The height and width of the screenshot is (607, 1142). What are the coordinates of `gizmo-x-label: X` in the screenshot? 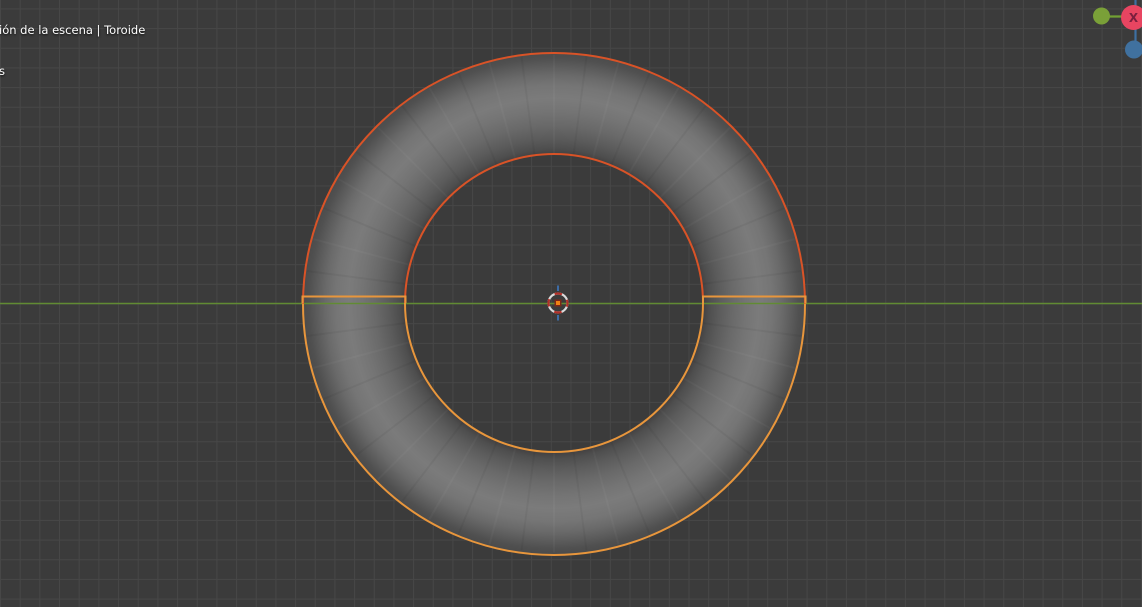 It's located at (1134, 18).